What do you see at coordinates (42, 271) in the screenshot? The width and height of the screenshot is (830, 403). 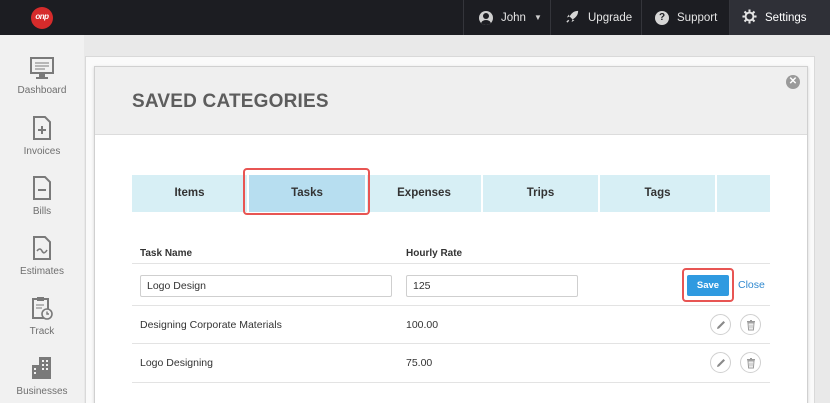 I see `sidebar-item-label: Estimates` at bounding box center [42, 271].